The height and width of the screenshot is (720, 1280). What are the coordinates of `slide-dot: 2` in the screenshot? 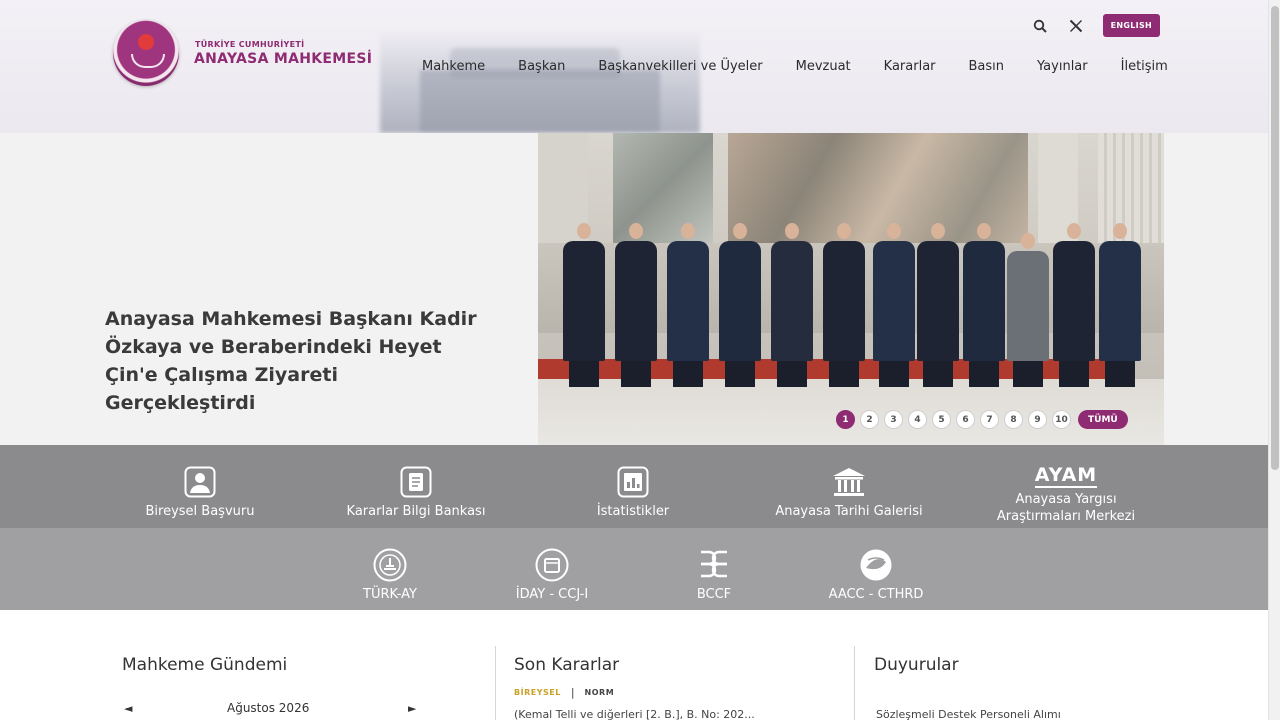 It's located at (869, 419).